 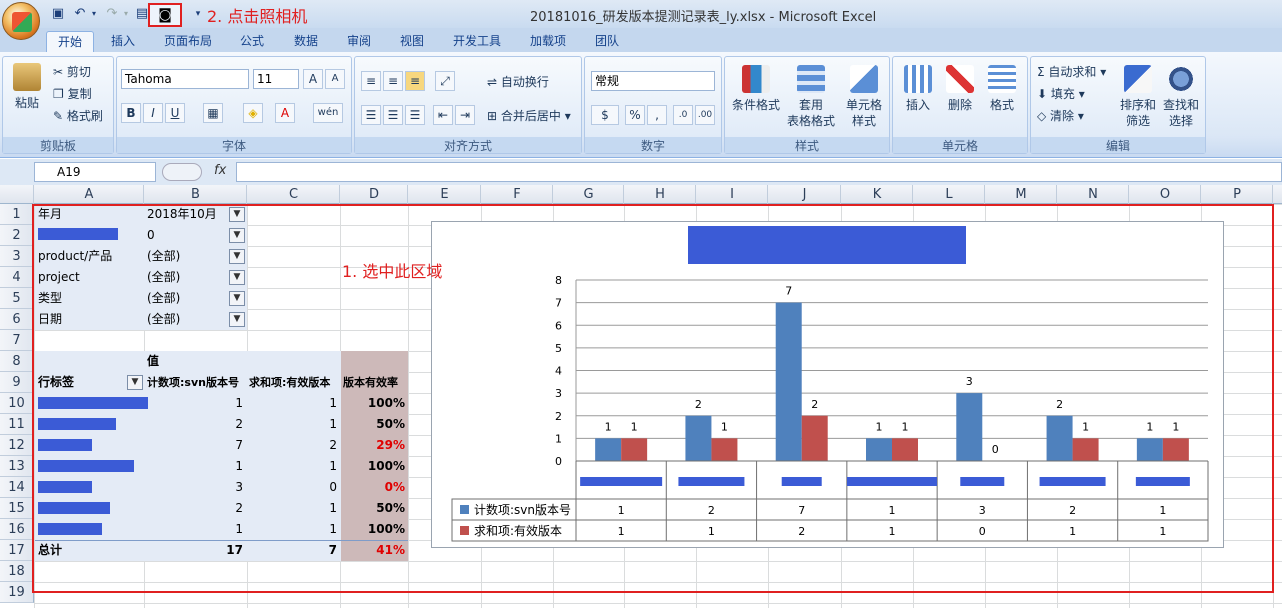 What do you see at coordinates (89, 194) in the screenshot?
I see `column-header-a: A` at bounding box center [89, 194].